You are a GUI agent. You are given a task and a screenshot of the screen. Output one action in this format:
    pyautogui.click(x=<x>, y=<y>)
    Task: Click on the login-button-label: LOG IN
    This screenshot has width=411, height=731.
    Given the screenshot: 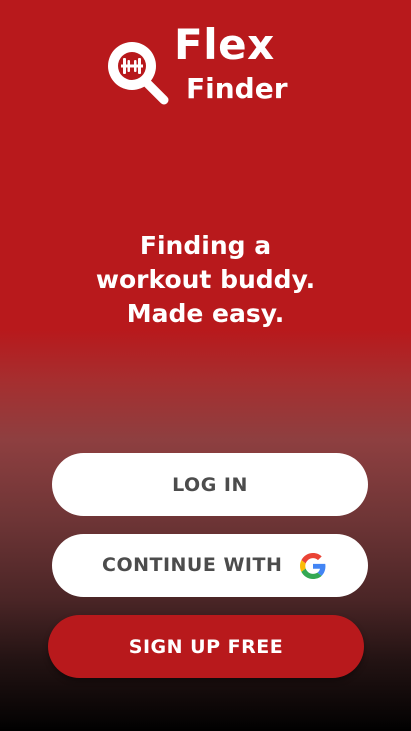 What is the action you would take?
    pyautogui.click(x=210, y=484)
    